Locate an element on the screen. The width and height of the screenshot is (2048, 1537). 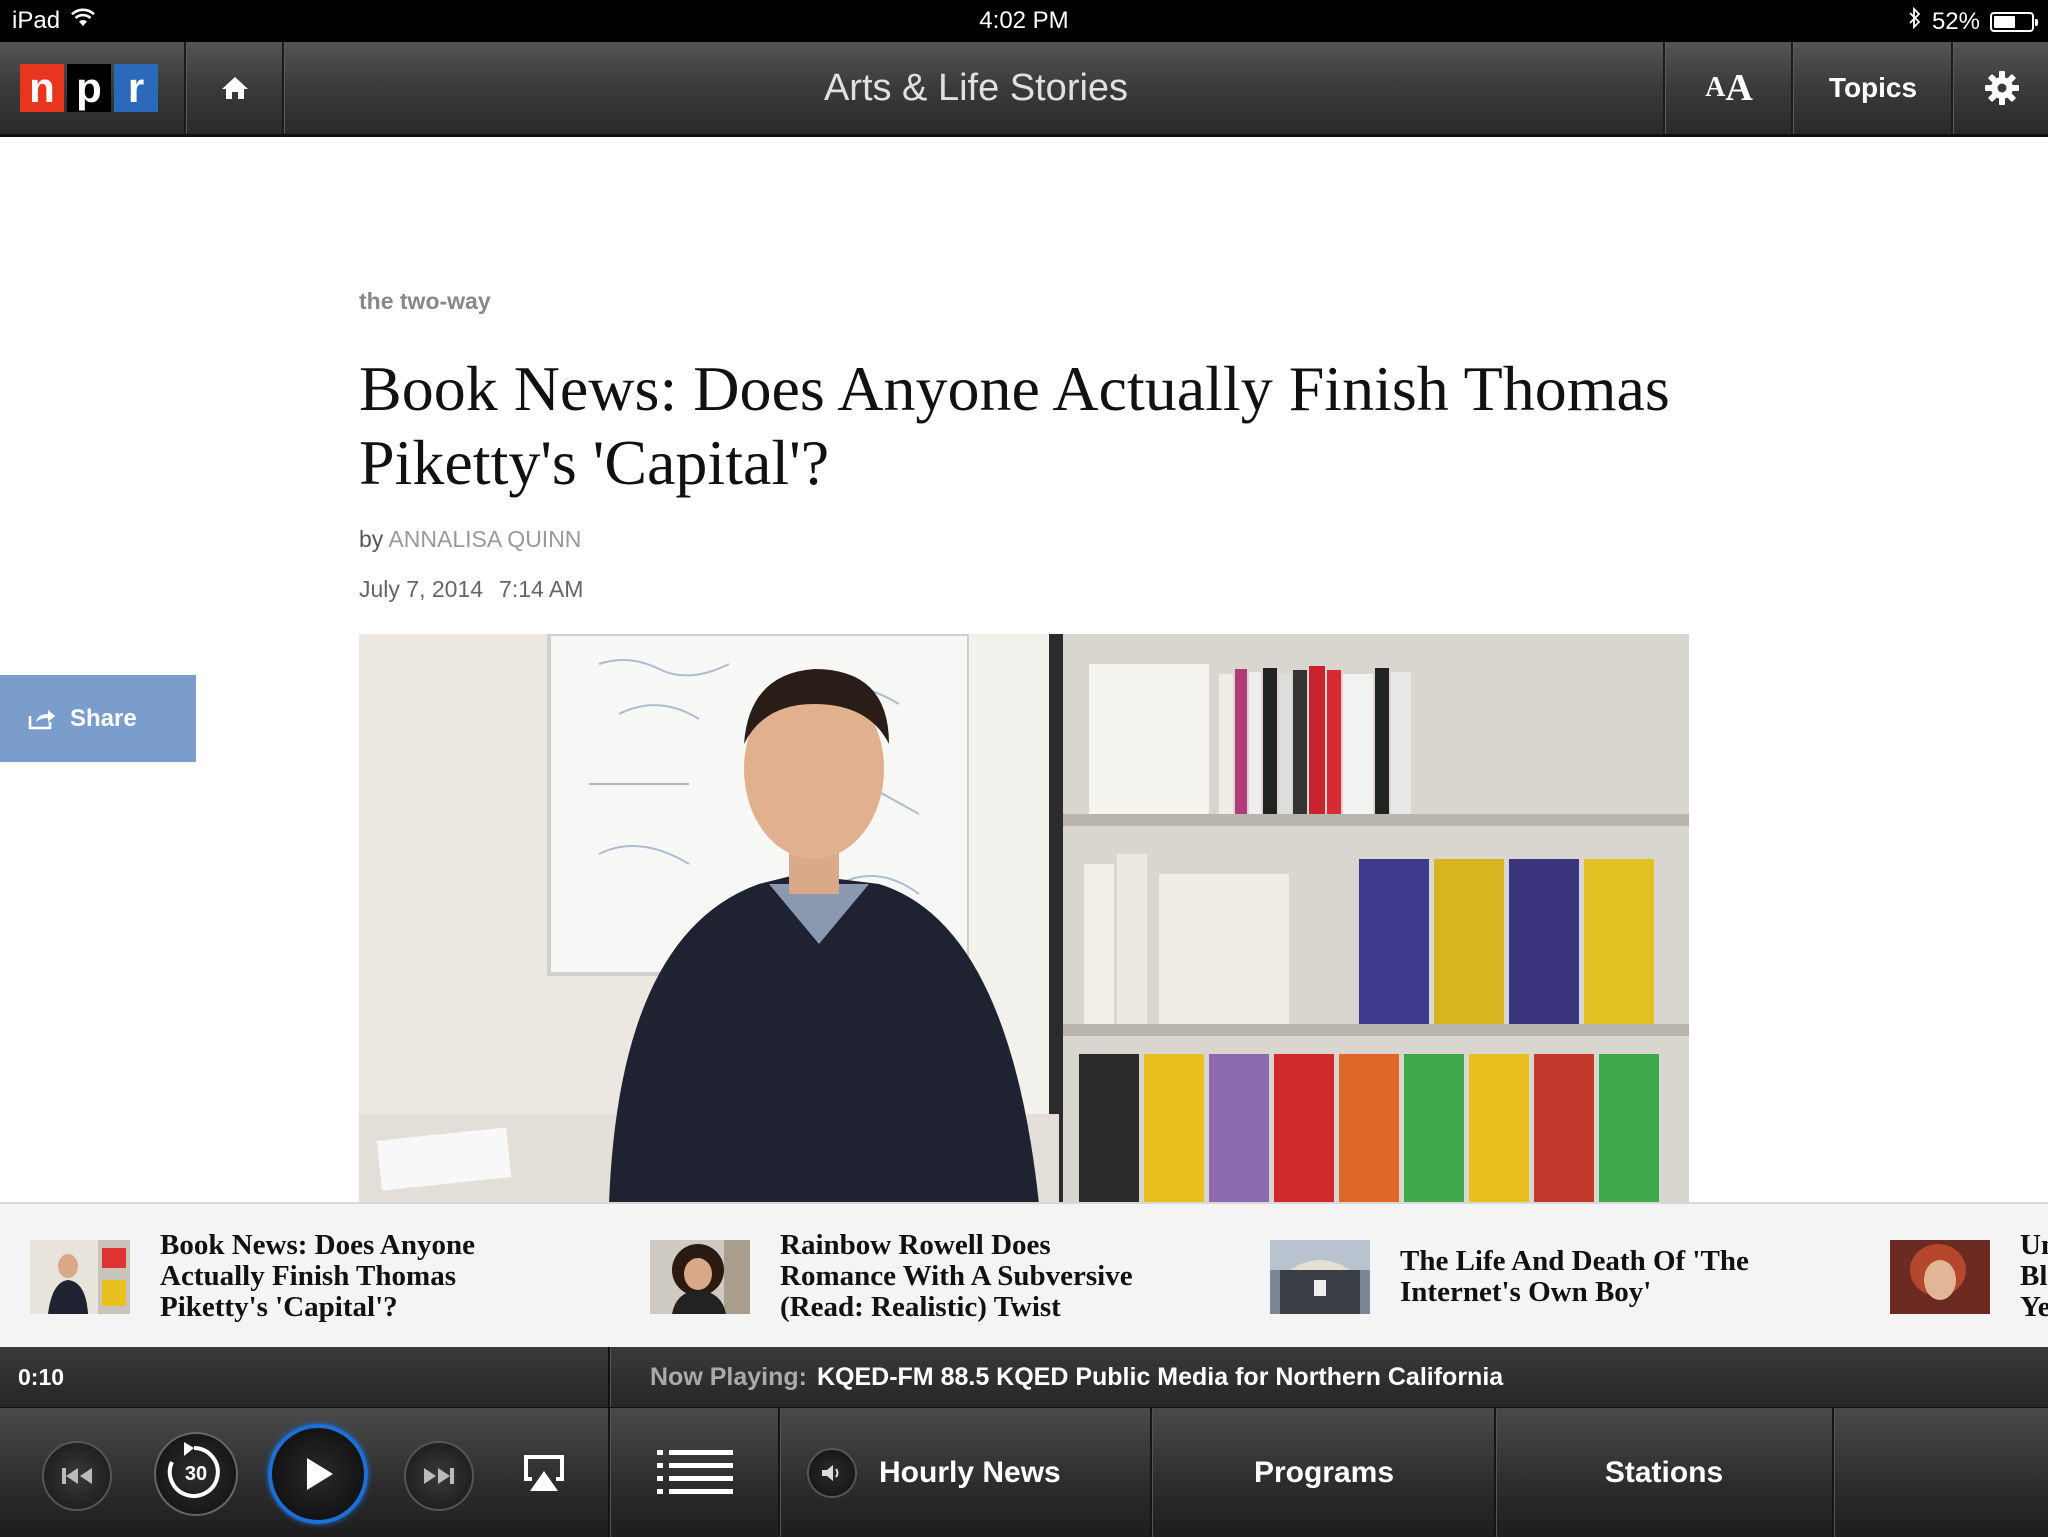
related-title: Un Bl Ye is located at coordinates (2034, 1276).